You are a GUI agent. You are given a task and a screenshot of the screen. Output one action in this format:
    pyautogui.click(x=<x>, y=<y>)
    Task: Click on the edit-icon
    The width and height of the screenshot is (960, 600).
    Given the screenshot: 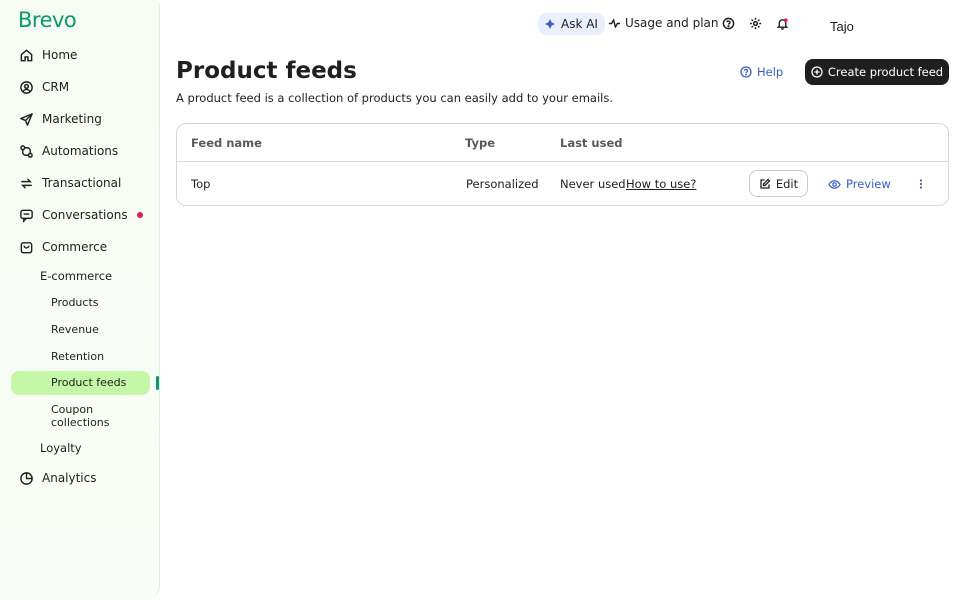 What is the action you would take?
    pyautogui.click(x=765, y=183)
    